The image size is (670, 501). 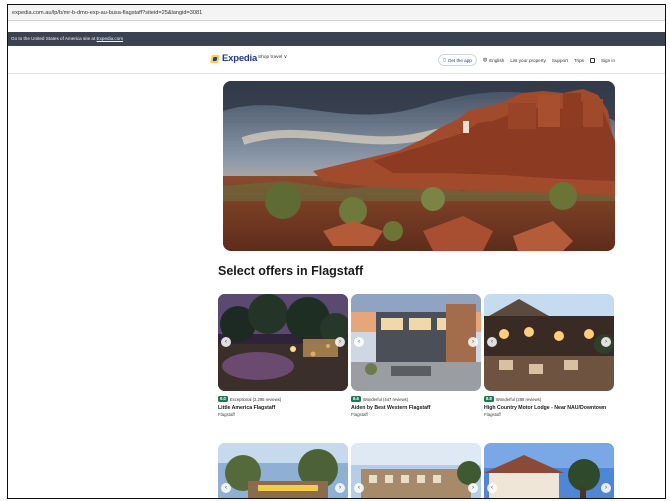 I want to click on rating-row: 8.8 Wonderful (288 reviews), so click(x=549, y=399).